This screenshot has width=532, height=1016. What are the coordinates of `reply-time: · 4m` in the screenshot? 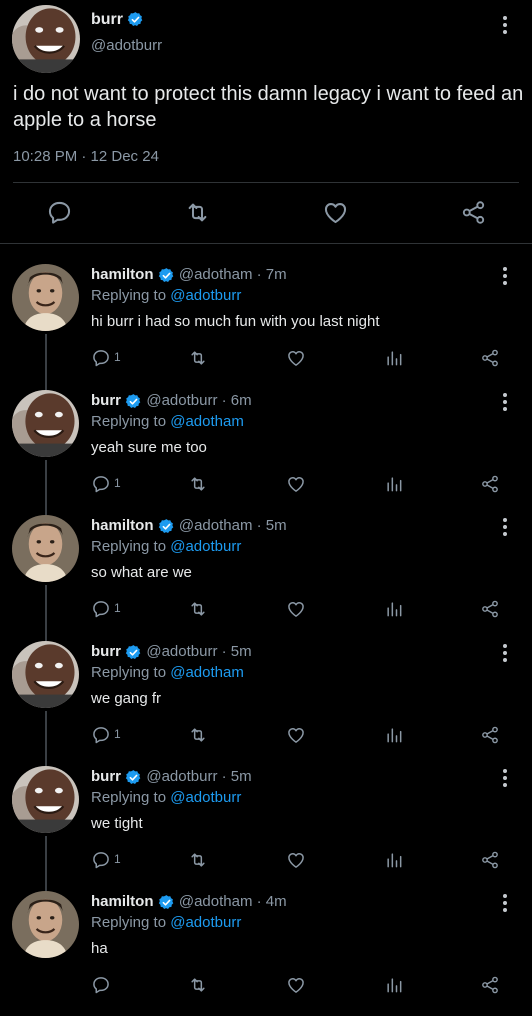 It's located at (271, 901).